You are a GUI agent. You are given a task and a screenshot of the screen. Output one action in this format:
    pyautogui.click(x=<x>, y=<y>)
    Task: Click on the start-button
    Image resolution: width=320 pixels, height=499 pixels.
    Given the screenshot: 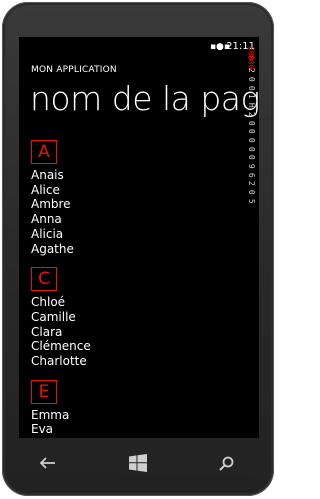 What is the action you would take?
    pyautogui.click(x=138, y=463)
    